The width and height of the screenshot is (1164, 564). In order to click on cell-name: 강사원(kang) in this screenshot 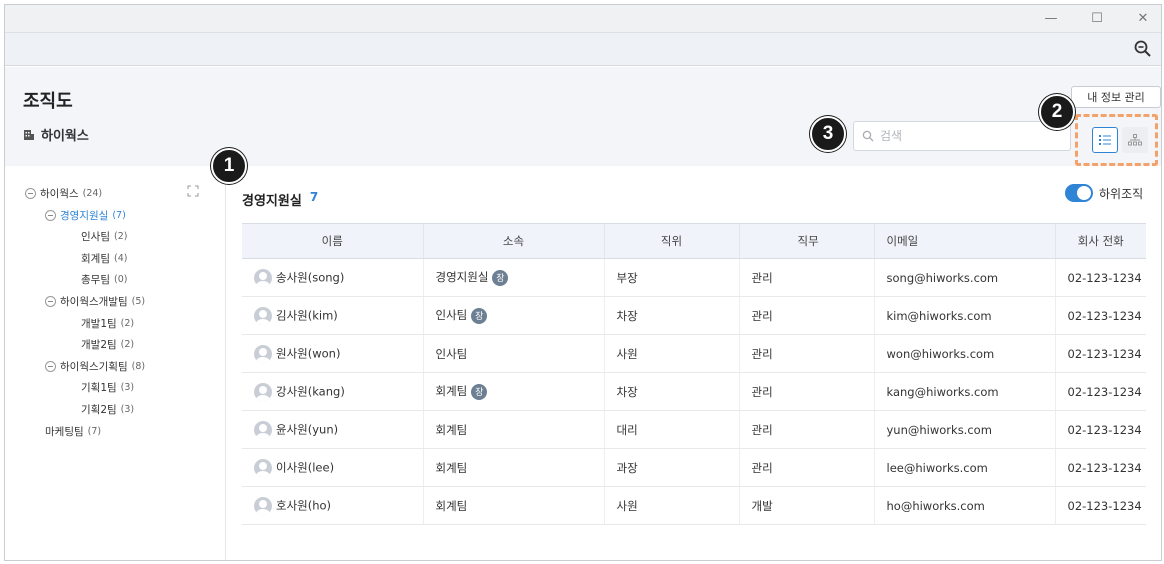, I will do `click(332, 391)`.